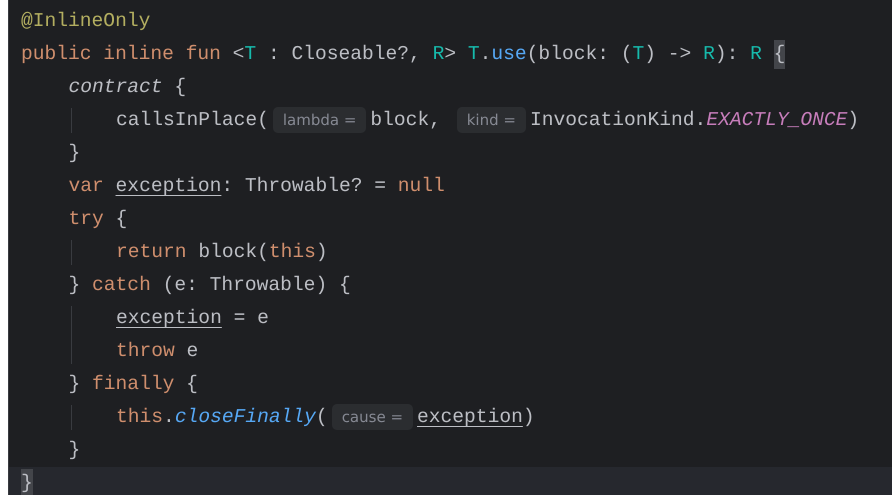 The width and height of the screenshot is (892, 495). What do you see at coordinates (145, 351) in the screenshot?
I see `code-keyword: throw` at bounding box center [145, 351].